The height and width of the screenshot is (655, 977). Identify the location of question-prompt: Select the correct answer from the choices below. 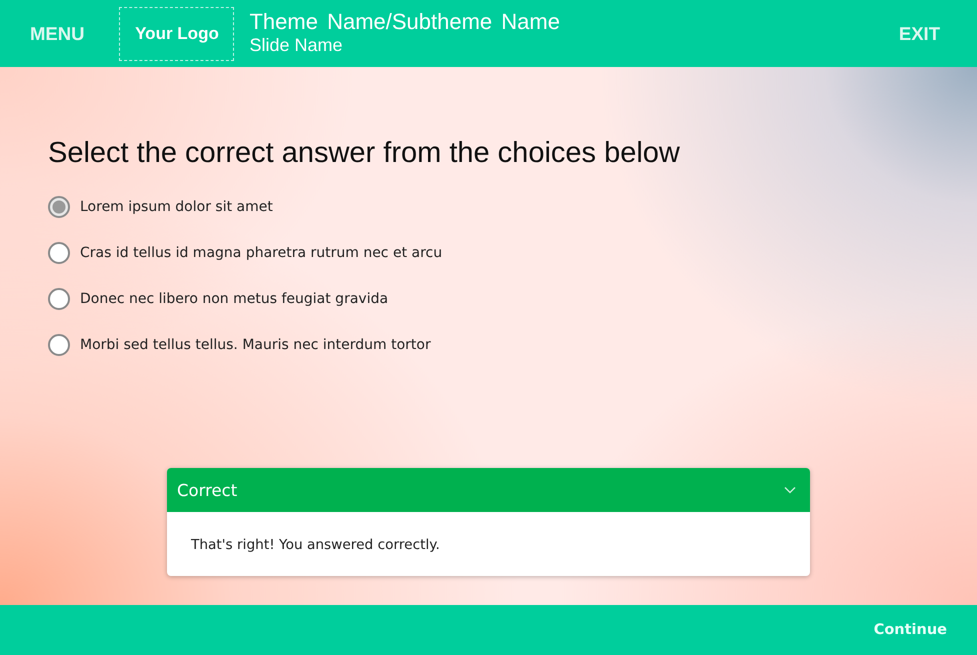
(364, 153).